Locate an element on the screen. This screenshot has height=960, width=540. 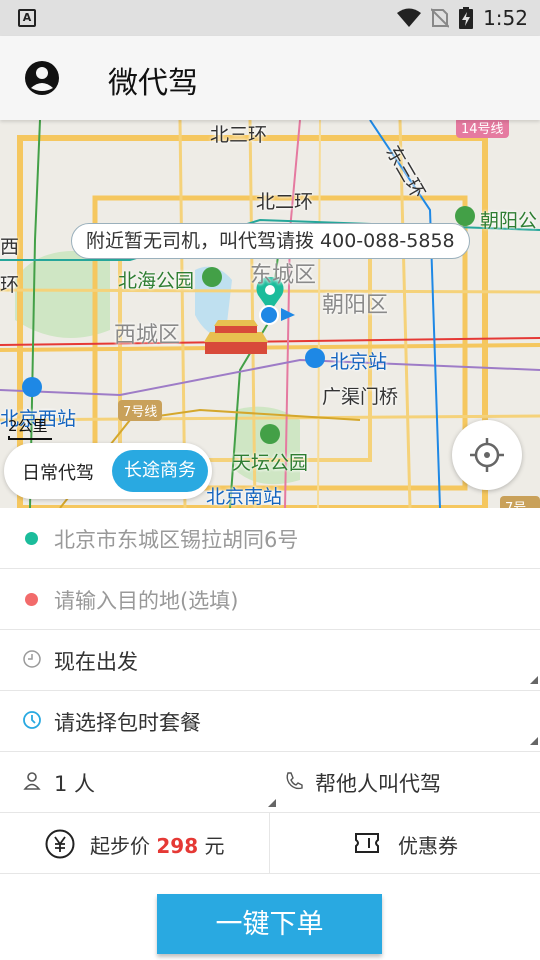
start-location-row: 北京市东城区锡拉胡同6号 is located at coordinates (270, 538).